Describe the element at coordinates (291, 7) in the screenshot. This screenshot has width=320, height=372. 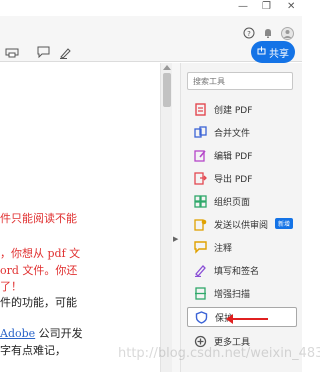
I see `close-button: ✕` at that location.